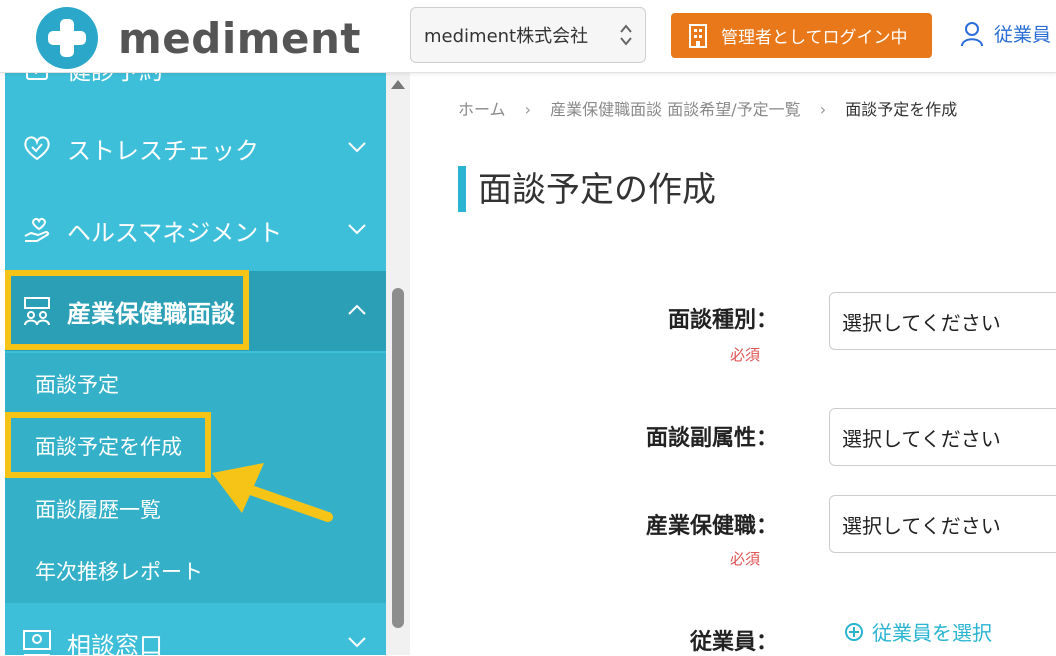 This screenshot has height=656, width=1056. What do you see at coordinates (163, 150) in the screenshot?
I see `sidebar-item-label: ストレスチェック` at bounding box center [163, 150].